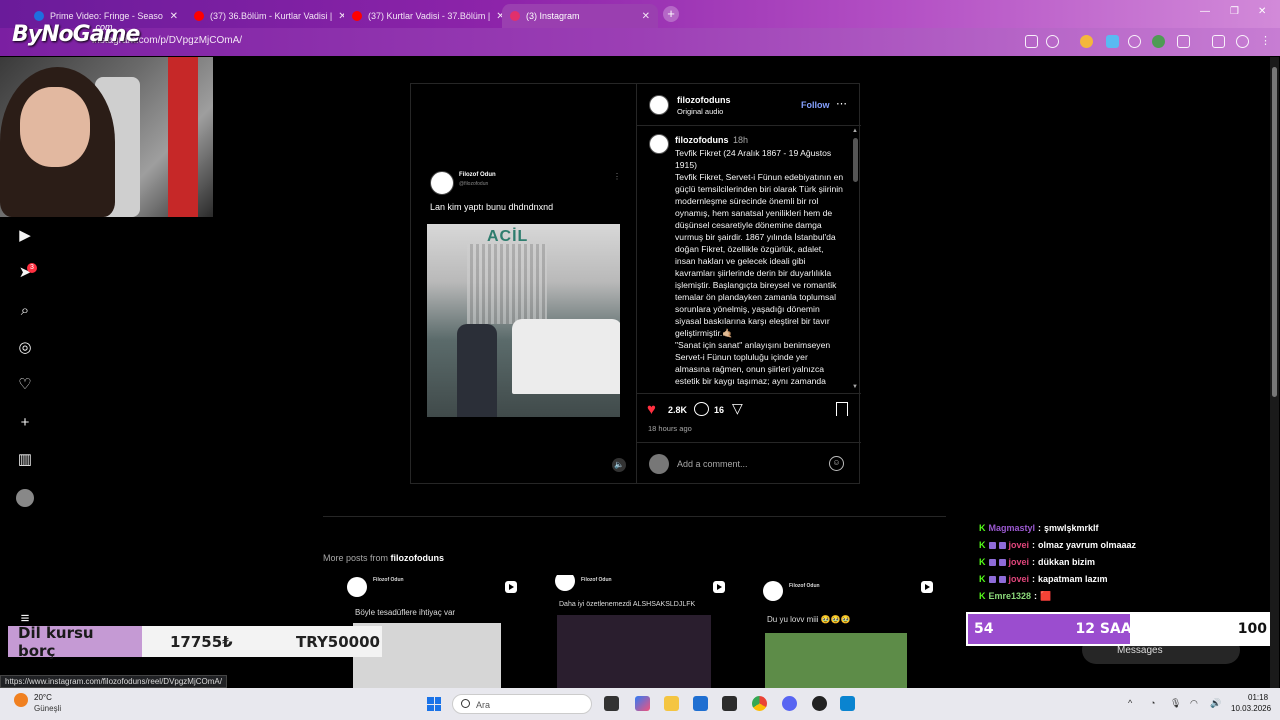  I want to click on windows-start-icon, so click(434, 704).